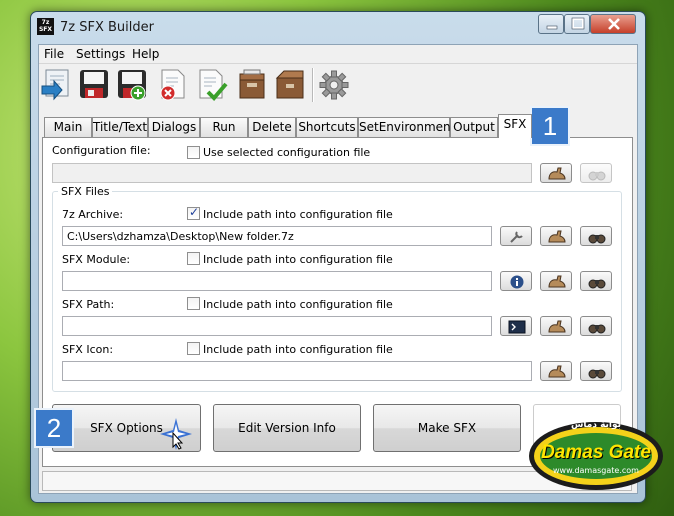 The height and width of the screenshot is (516, 674). I want to click on annotation-badge-2: 2, so click(54, 428).